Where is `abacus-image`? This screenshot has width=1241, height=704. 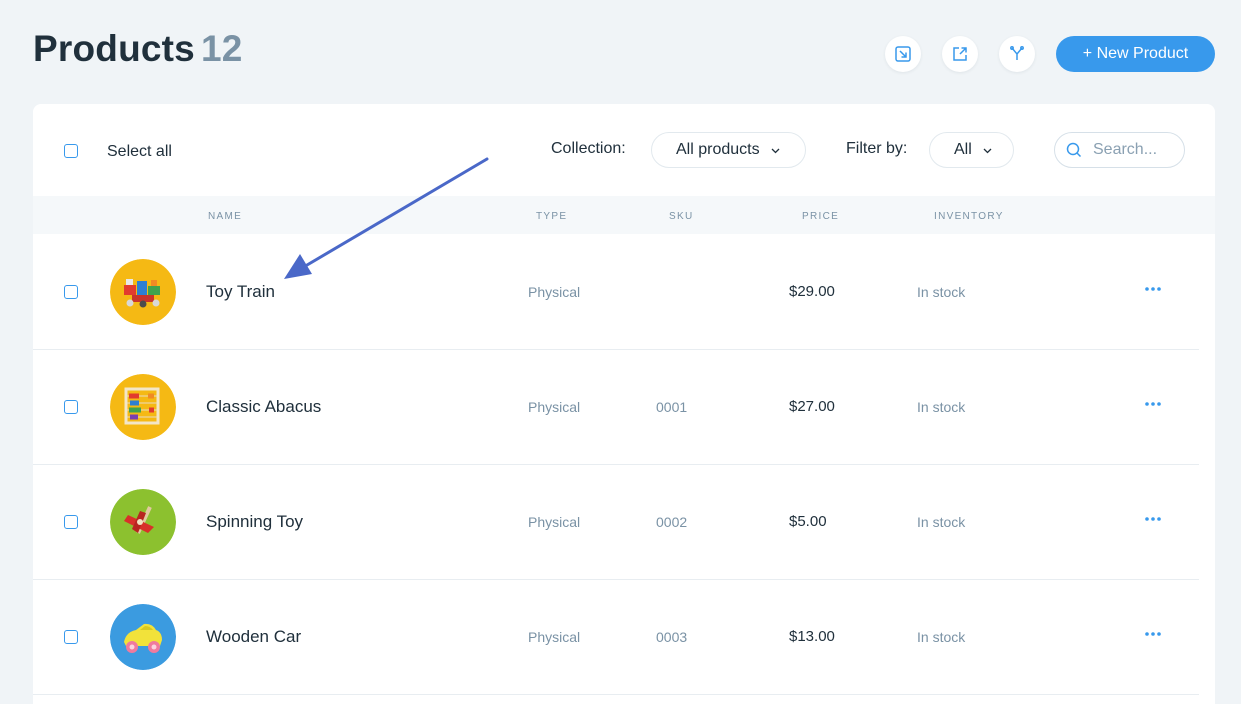
abacus-image is located at coordinates (143, 407).